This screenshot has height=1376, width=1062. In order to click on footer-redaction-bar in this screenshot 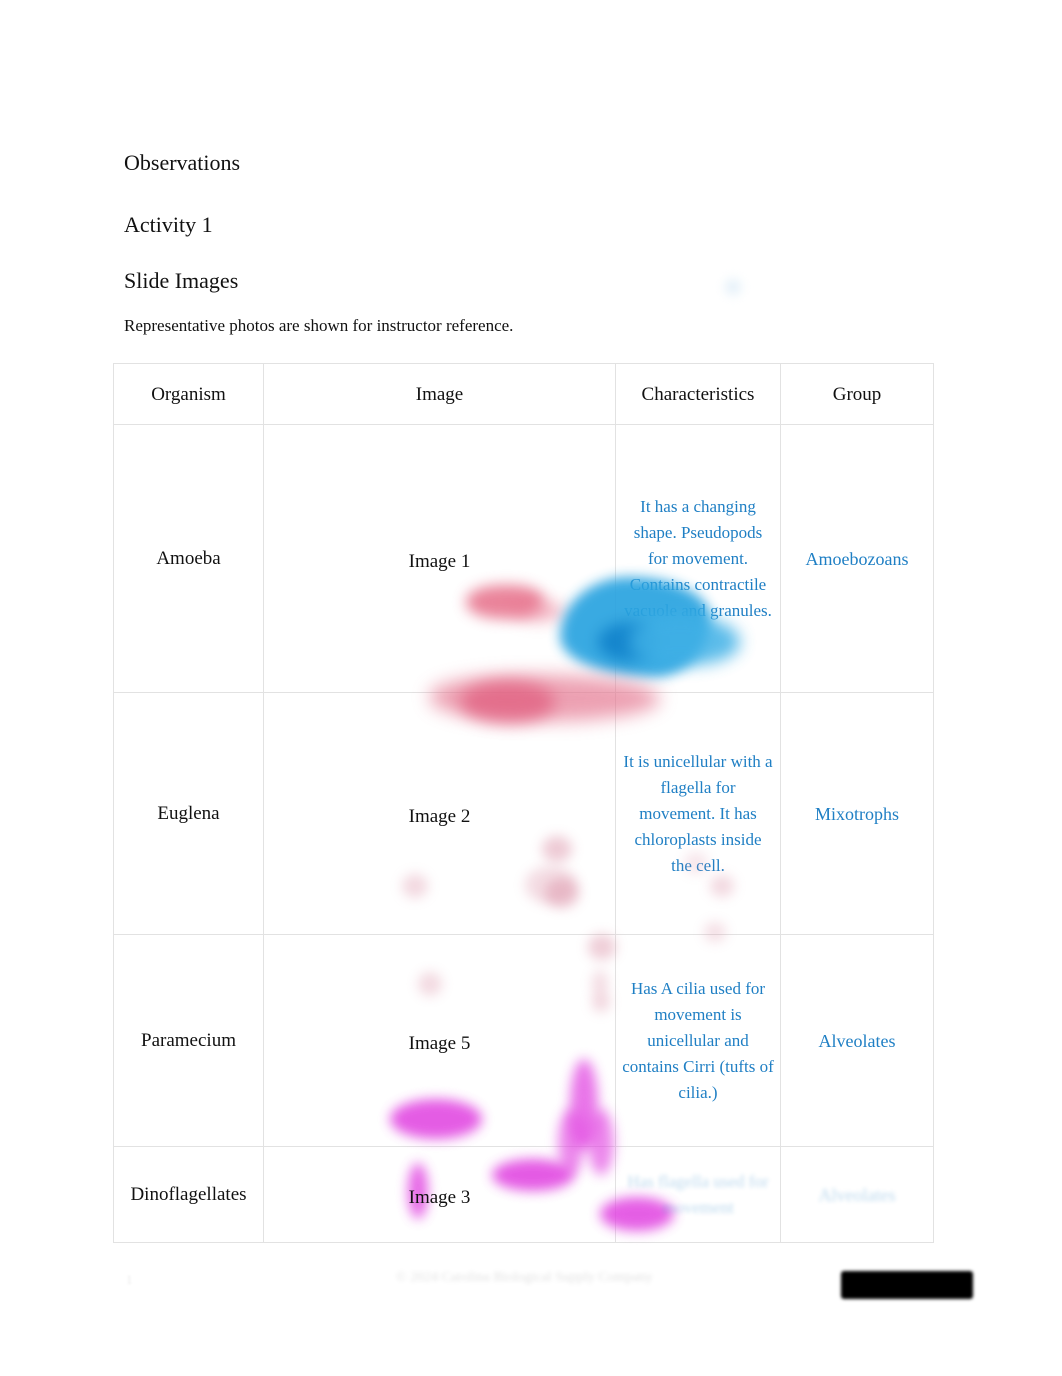, I will do `click(907, 1285)`.